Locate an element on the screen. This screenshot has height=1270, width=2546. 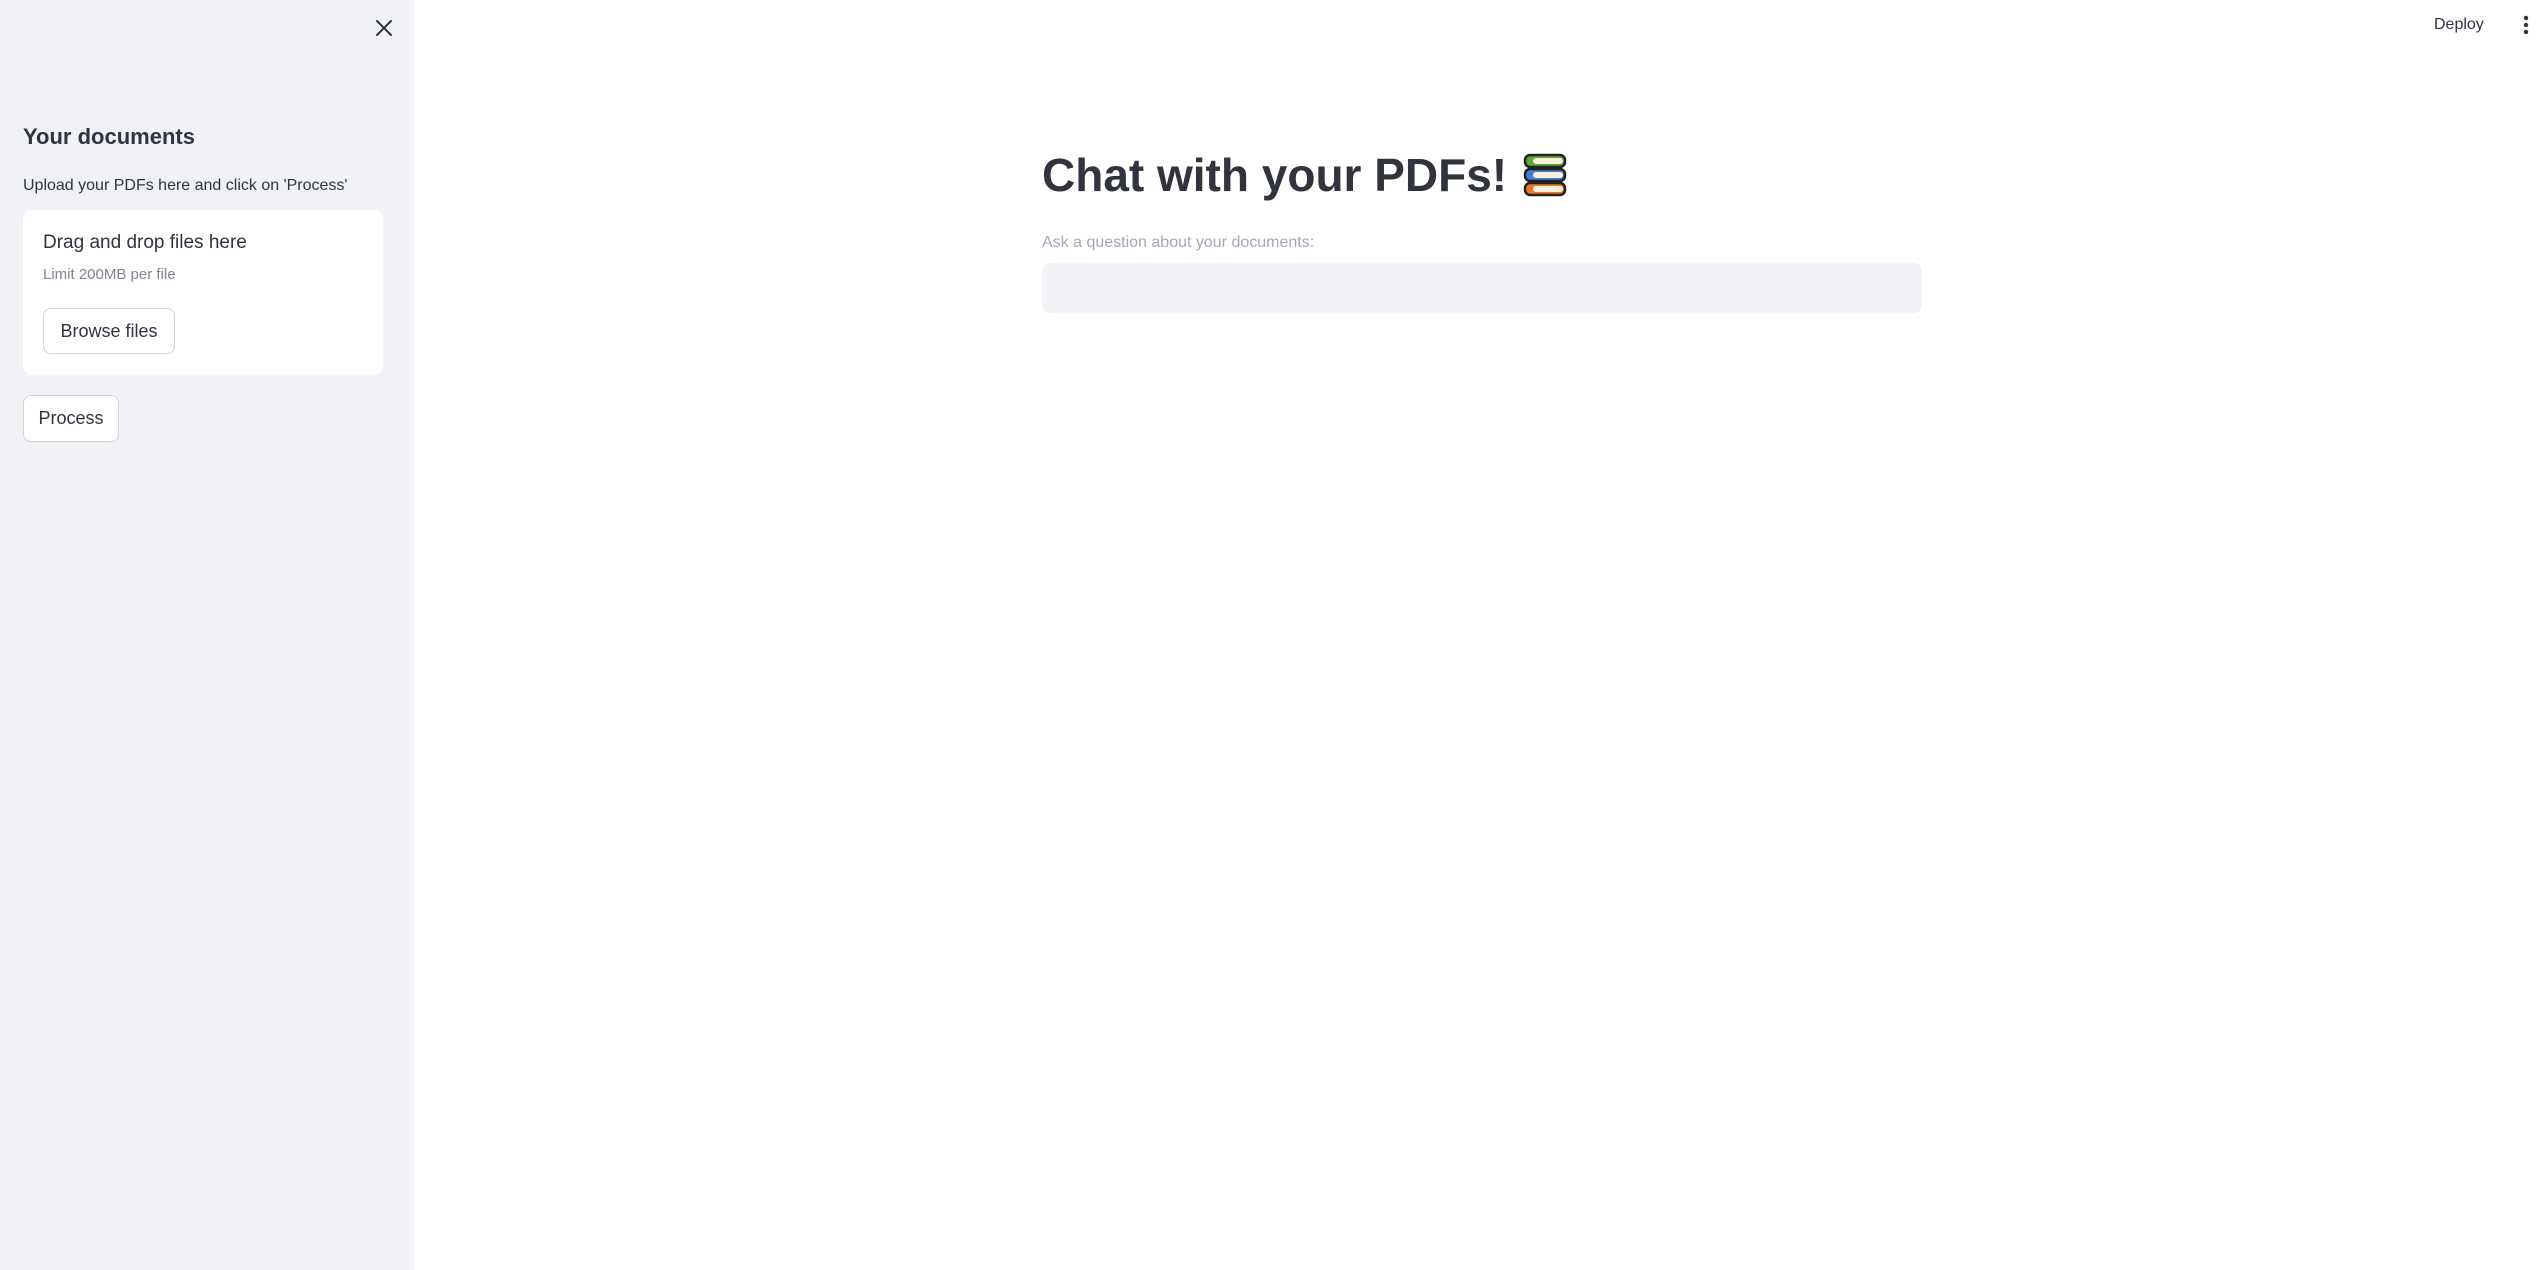
question-label: Ask a question about your documents: is located at coordinates (1178, 242).